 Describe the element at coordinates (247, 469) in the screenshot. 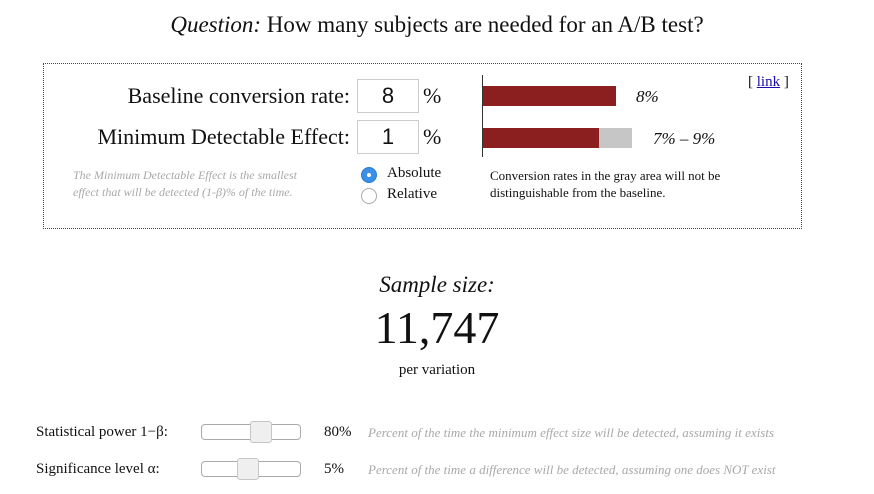

I see `significance-slider-thumb` at that location.